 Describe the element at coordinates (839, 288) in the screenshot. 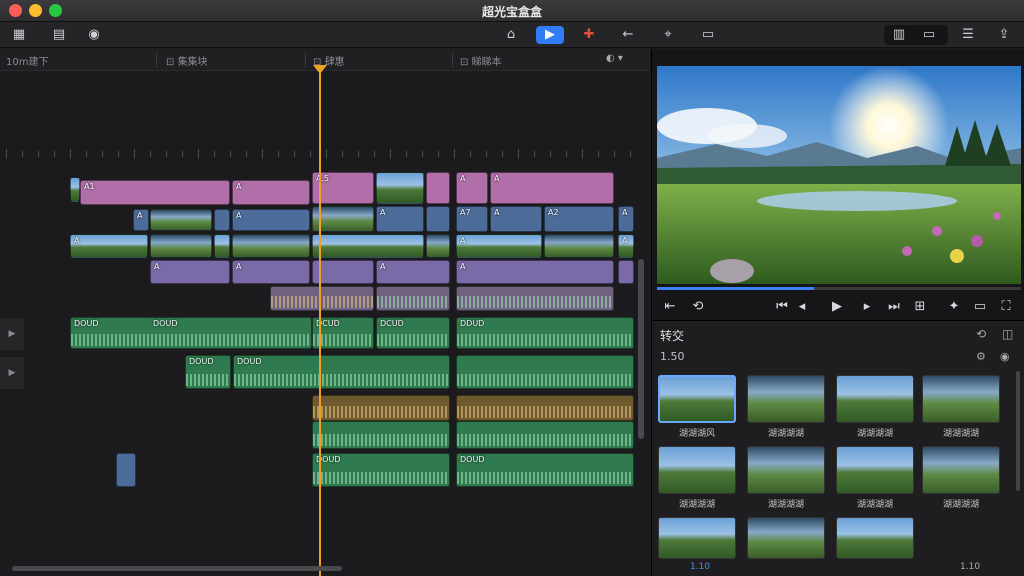

I see `playback-progress` at that location.